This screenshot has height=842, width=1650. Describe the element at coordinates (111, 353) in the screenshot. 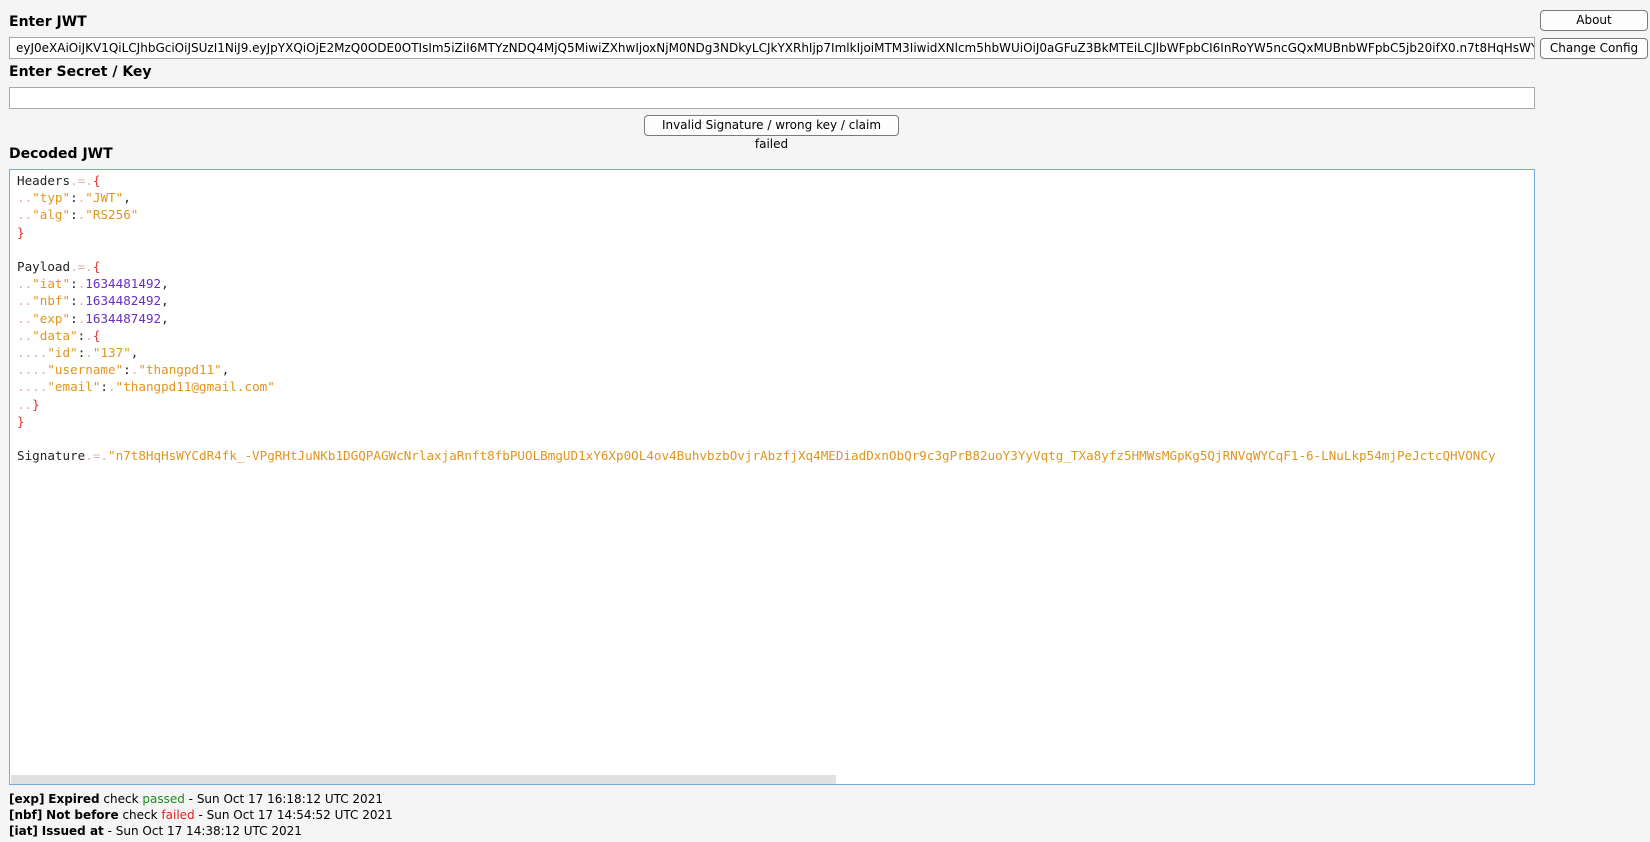

I see `id-value: "137"` at that location.